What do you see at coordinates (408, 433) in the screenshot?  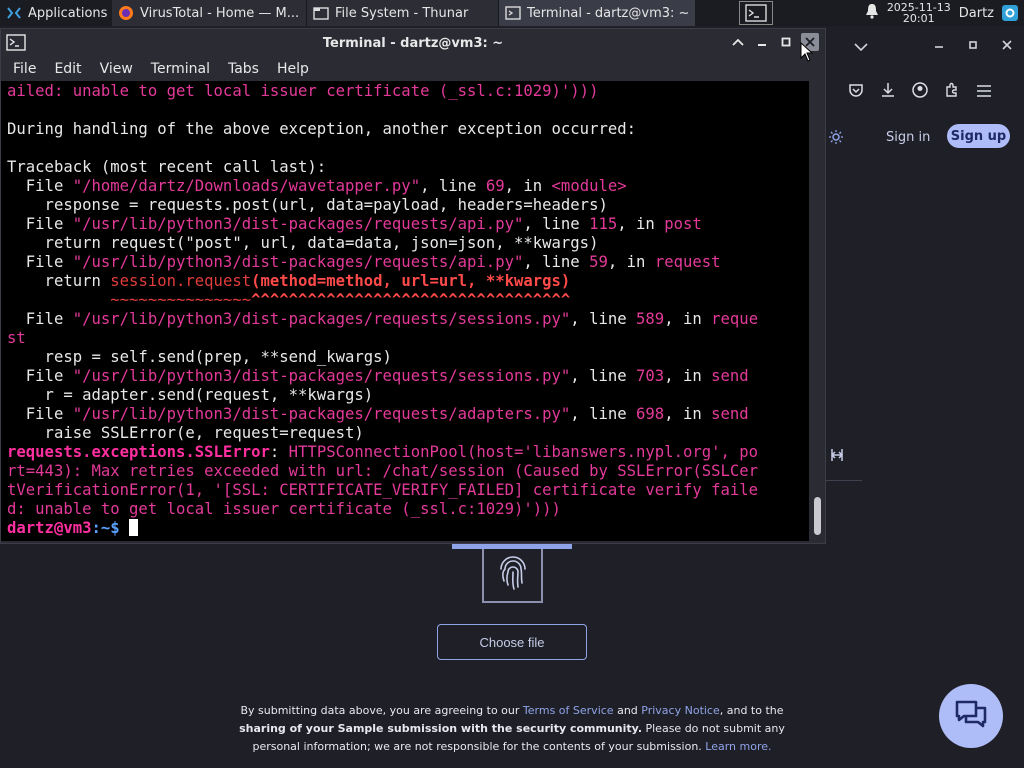 I see `terminal-line: raise SSLError(e, request=request)` at bounding box center [408, 433].